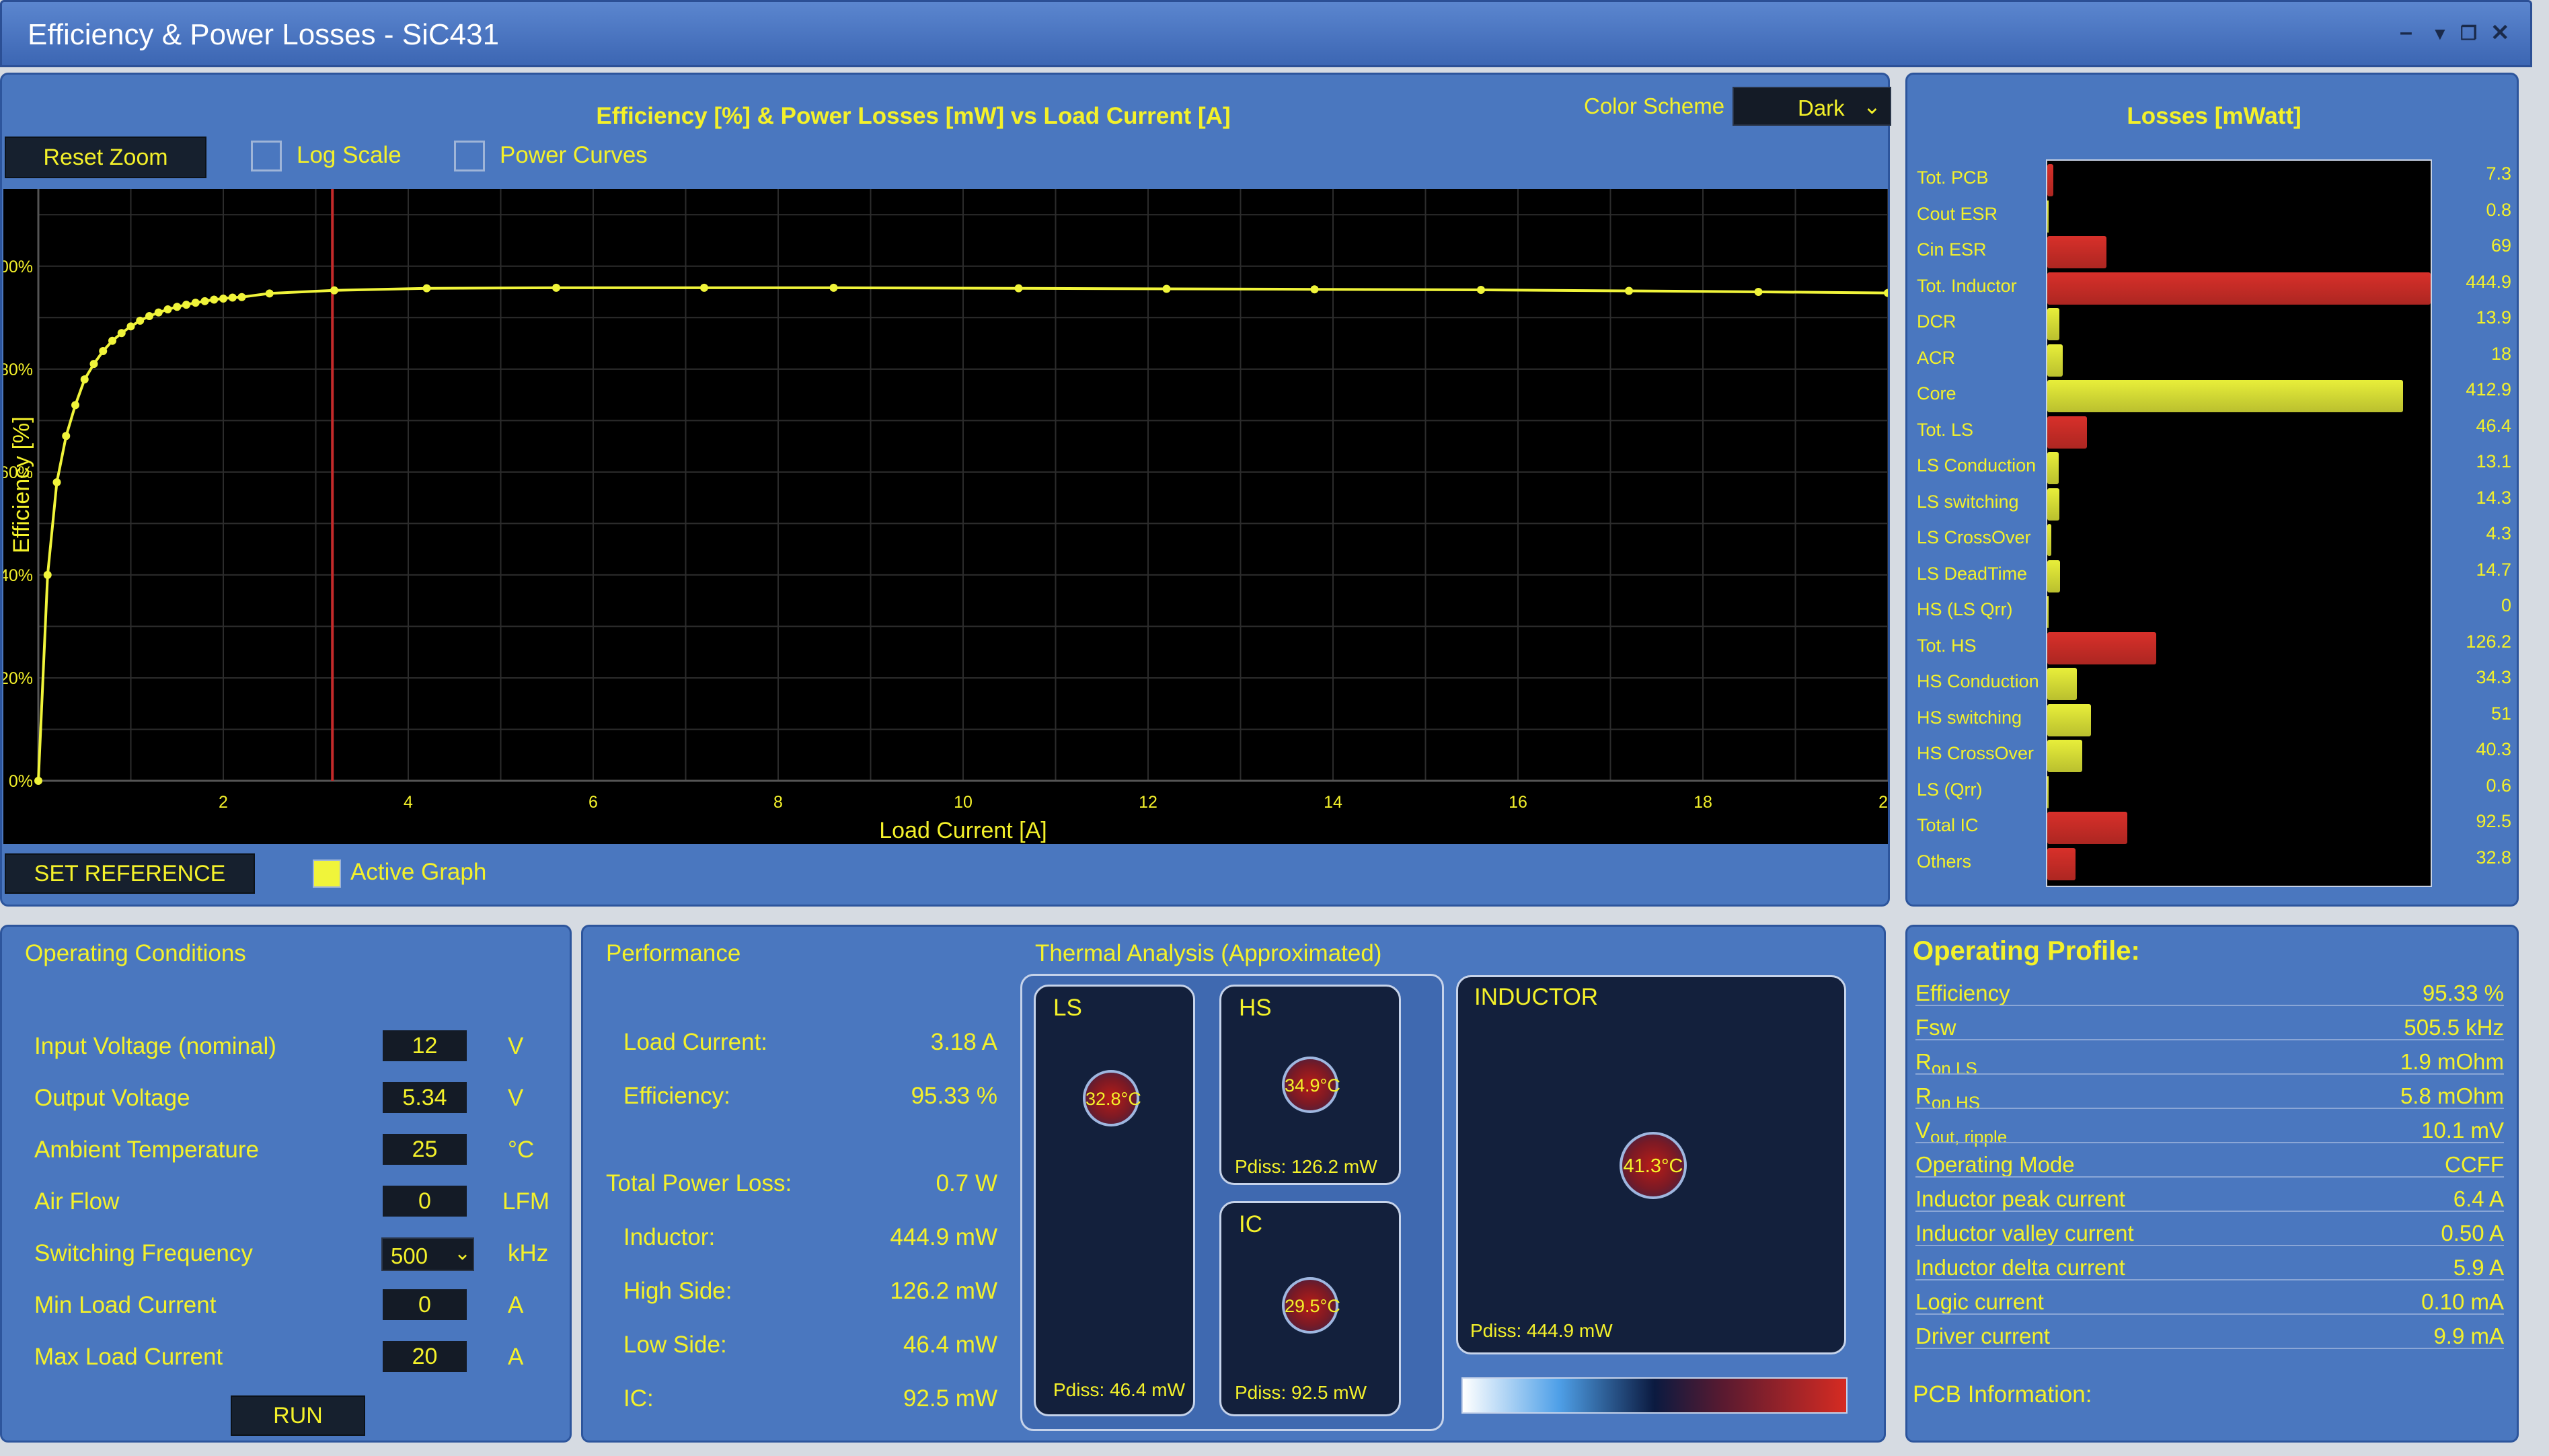 Image resolution: width=2549 pixels, height=1456 pixels. What do you see at coordinates (1956, 1102) in the screenshot?
I see `profile-label-subscript: on HS` at bounding box center [1956, 1102].